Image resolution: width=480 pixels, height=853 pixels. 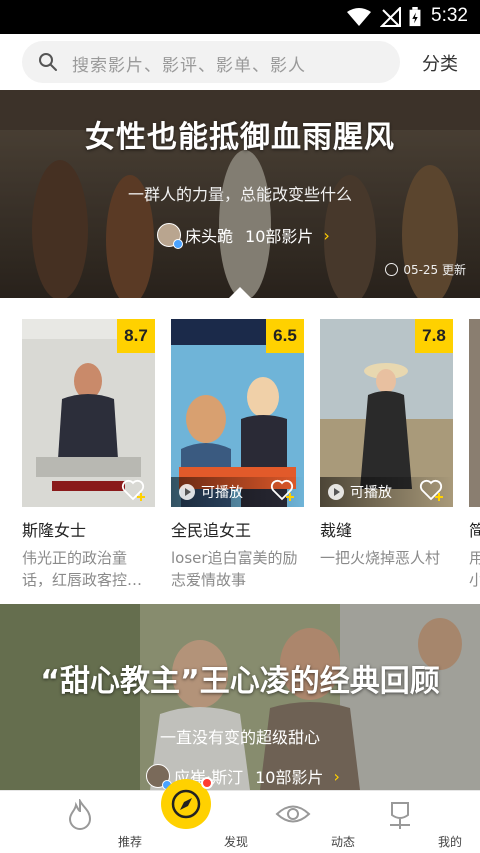 I want to click on tab-profile: 我的, so click(x=406, y=822).